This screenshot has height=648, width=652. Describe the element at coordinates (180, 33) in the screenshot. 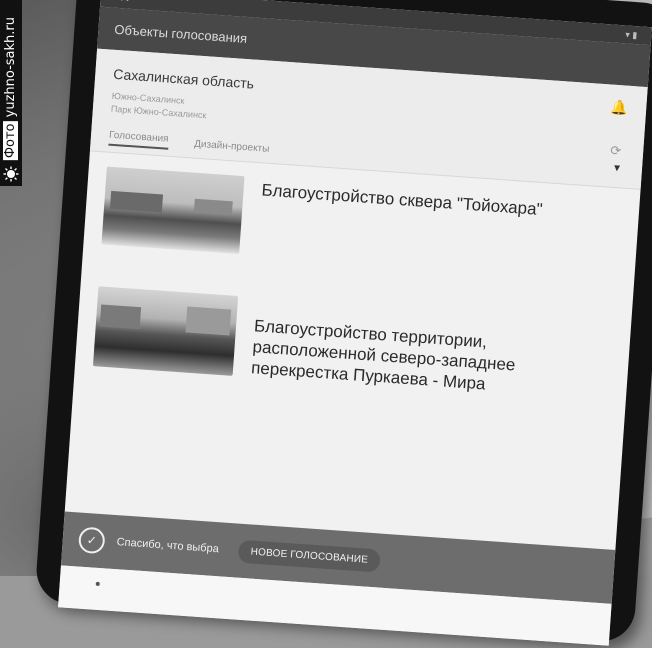

I see `app-title: Объекты голосования` at that location.